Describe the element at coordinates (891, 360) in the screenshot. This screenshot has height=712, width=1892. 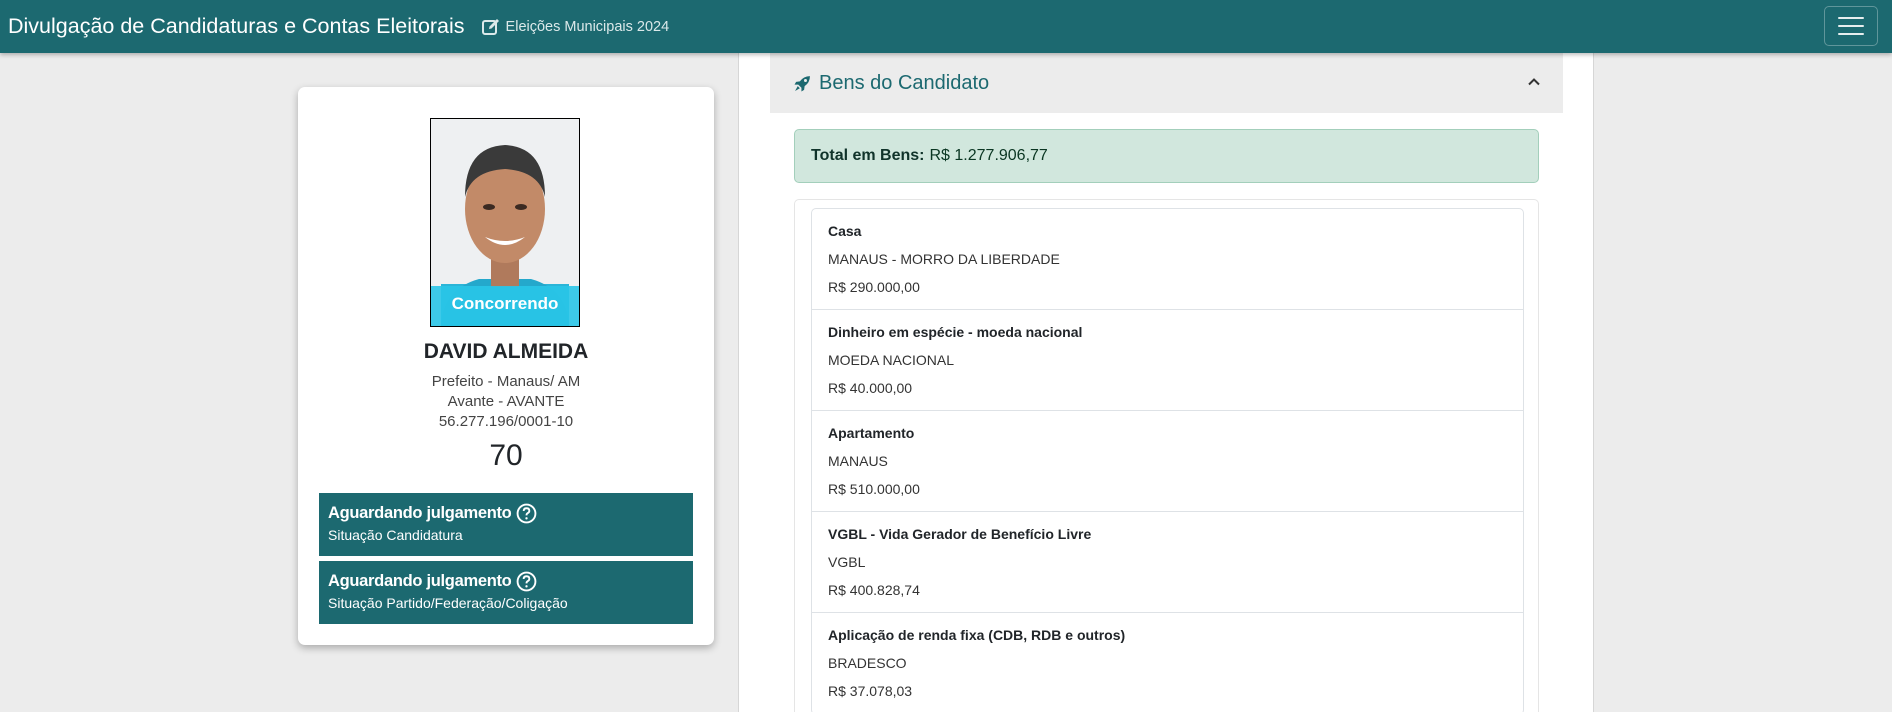
I see `asset-description: MOEDA NACIONAL` at that location.